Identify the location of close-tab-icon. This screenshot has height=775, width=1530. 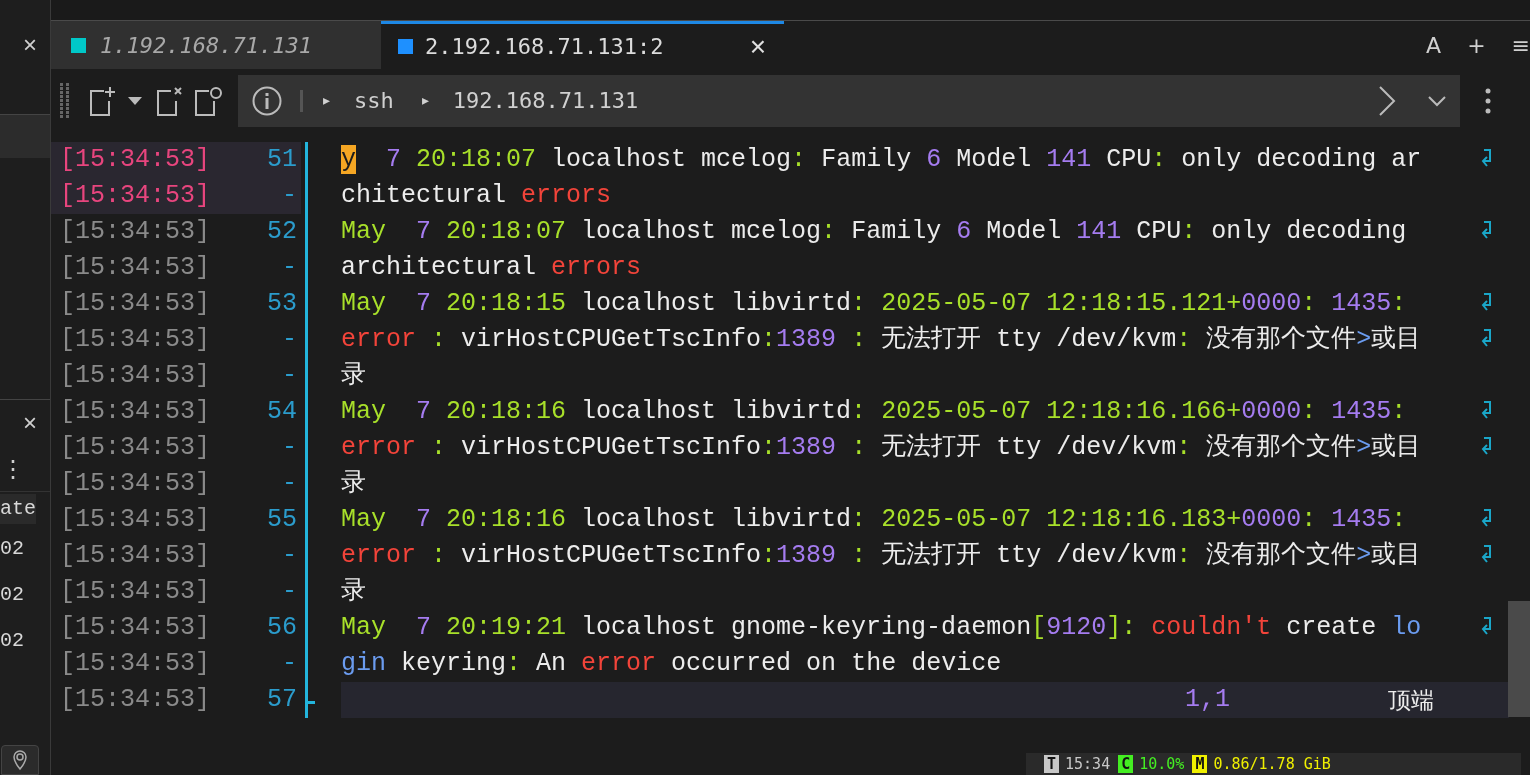
(170, 100).